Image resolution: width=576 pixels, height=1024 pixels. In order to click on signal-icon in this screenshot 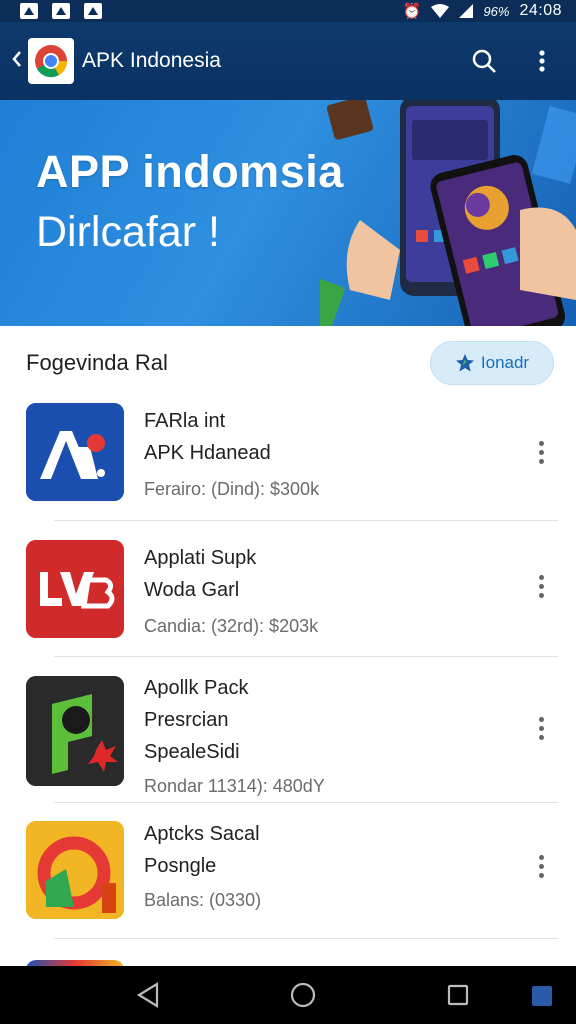, I will do `click(466, 11)`.